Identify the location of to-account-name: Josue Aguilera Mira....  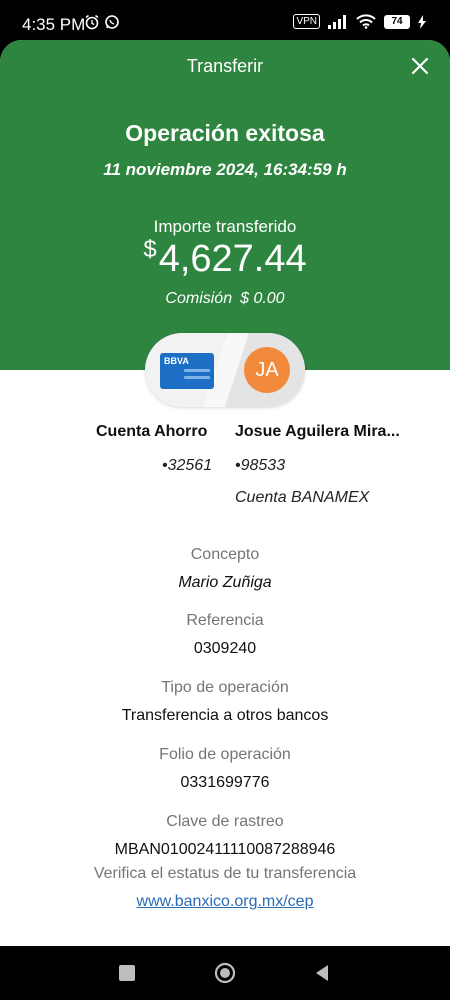
(317, 431).